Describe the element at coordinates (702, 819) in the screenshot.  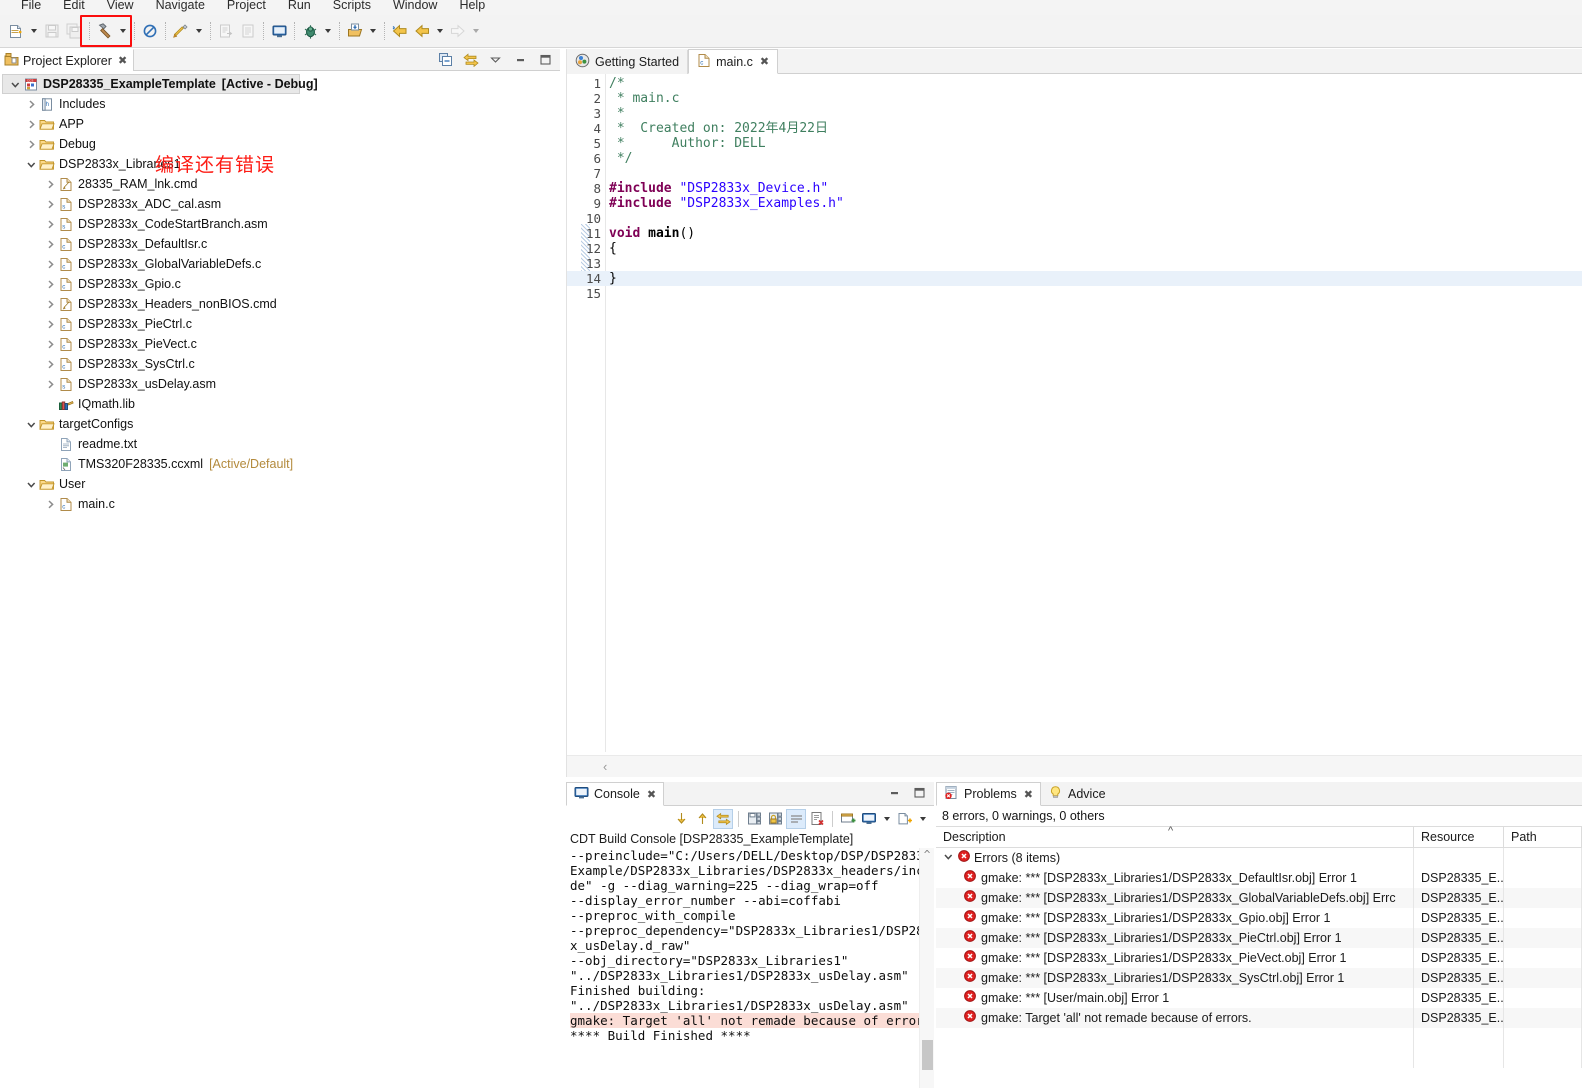
I see `scroll-up-icon` at that location.